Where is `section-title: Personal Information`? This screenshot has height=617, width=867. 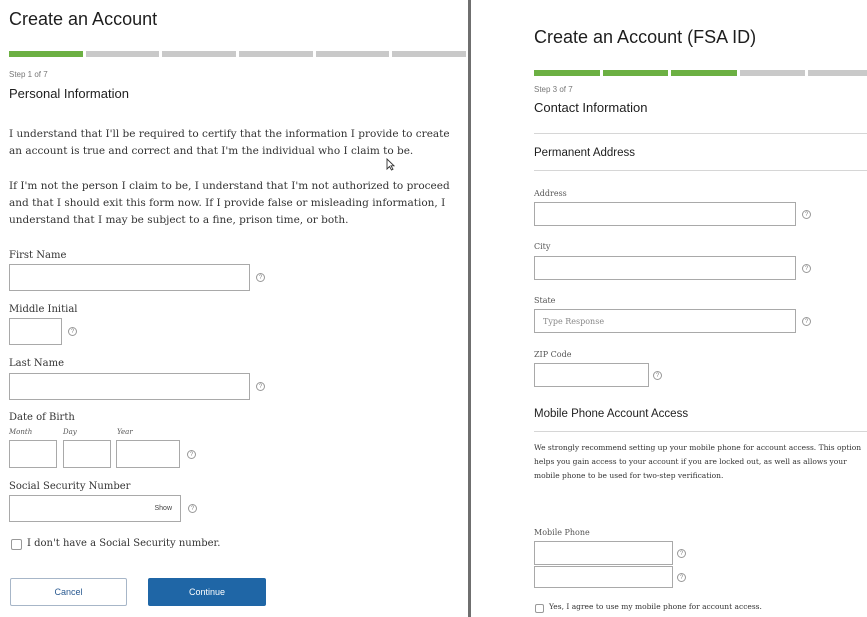 section-title: Personal Information is located at coordinates (69, 93).